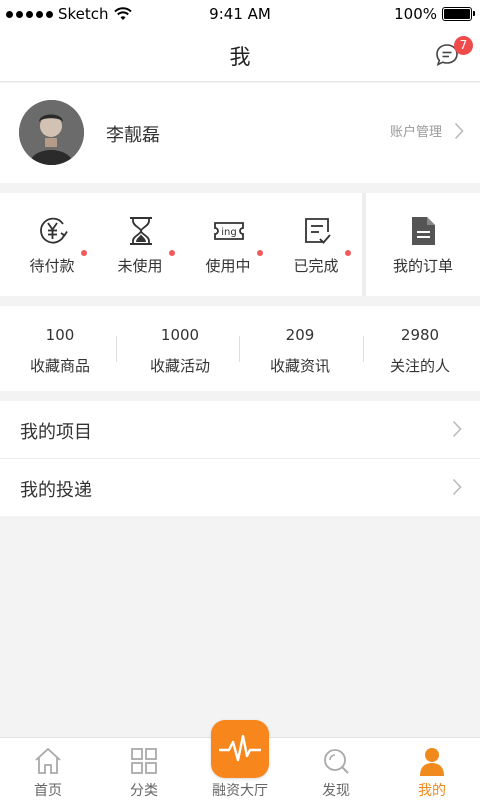 The width and height of the screenshot is (480, 800). Describe the element at coordinates (240, 133) in the screenshot. I see `profile-card: 李靓磊 账户管理` at that location.